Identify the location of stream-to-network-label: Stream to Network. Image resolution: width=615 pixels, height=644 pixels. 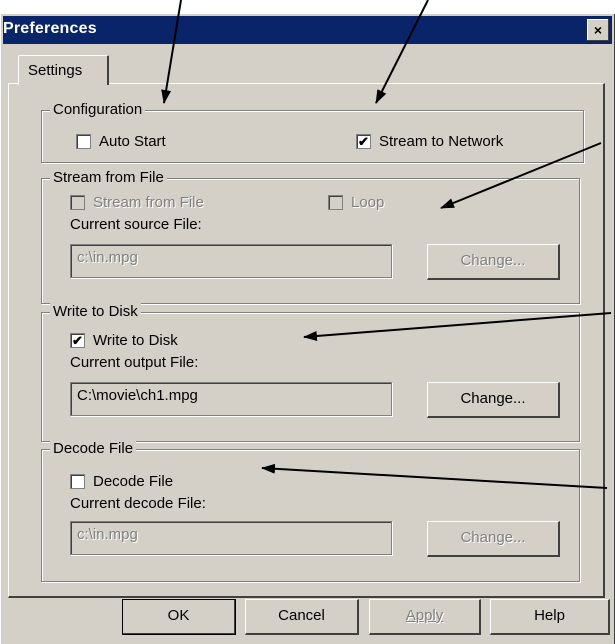
(441, 141).